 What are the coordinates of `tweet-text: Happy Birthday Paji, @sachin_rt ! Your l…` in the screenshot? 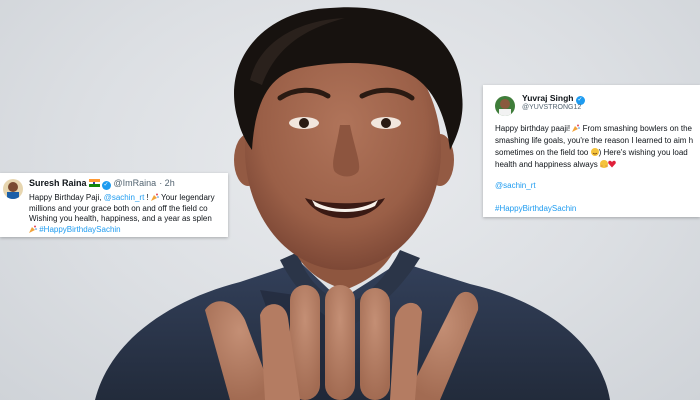 It's located at (122, 214).